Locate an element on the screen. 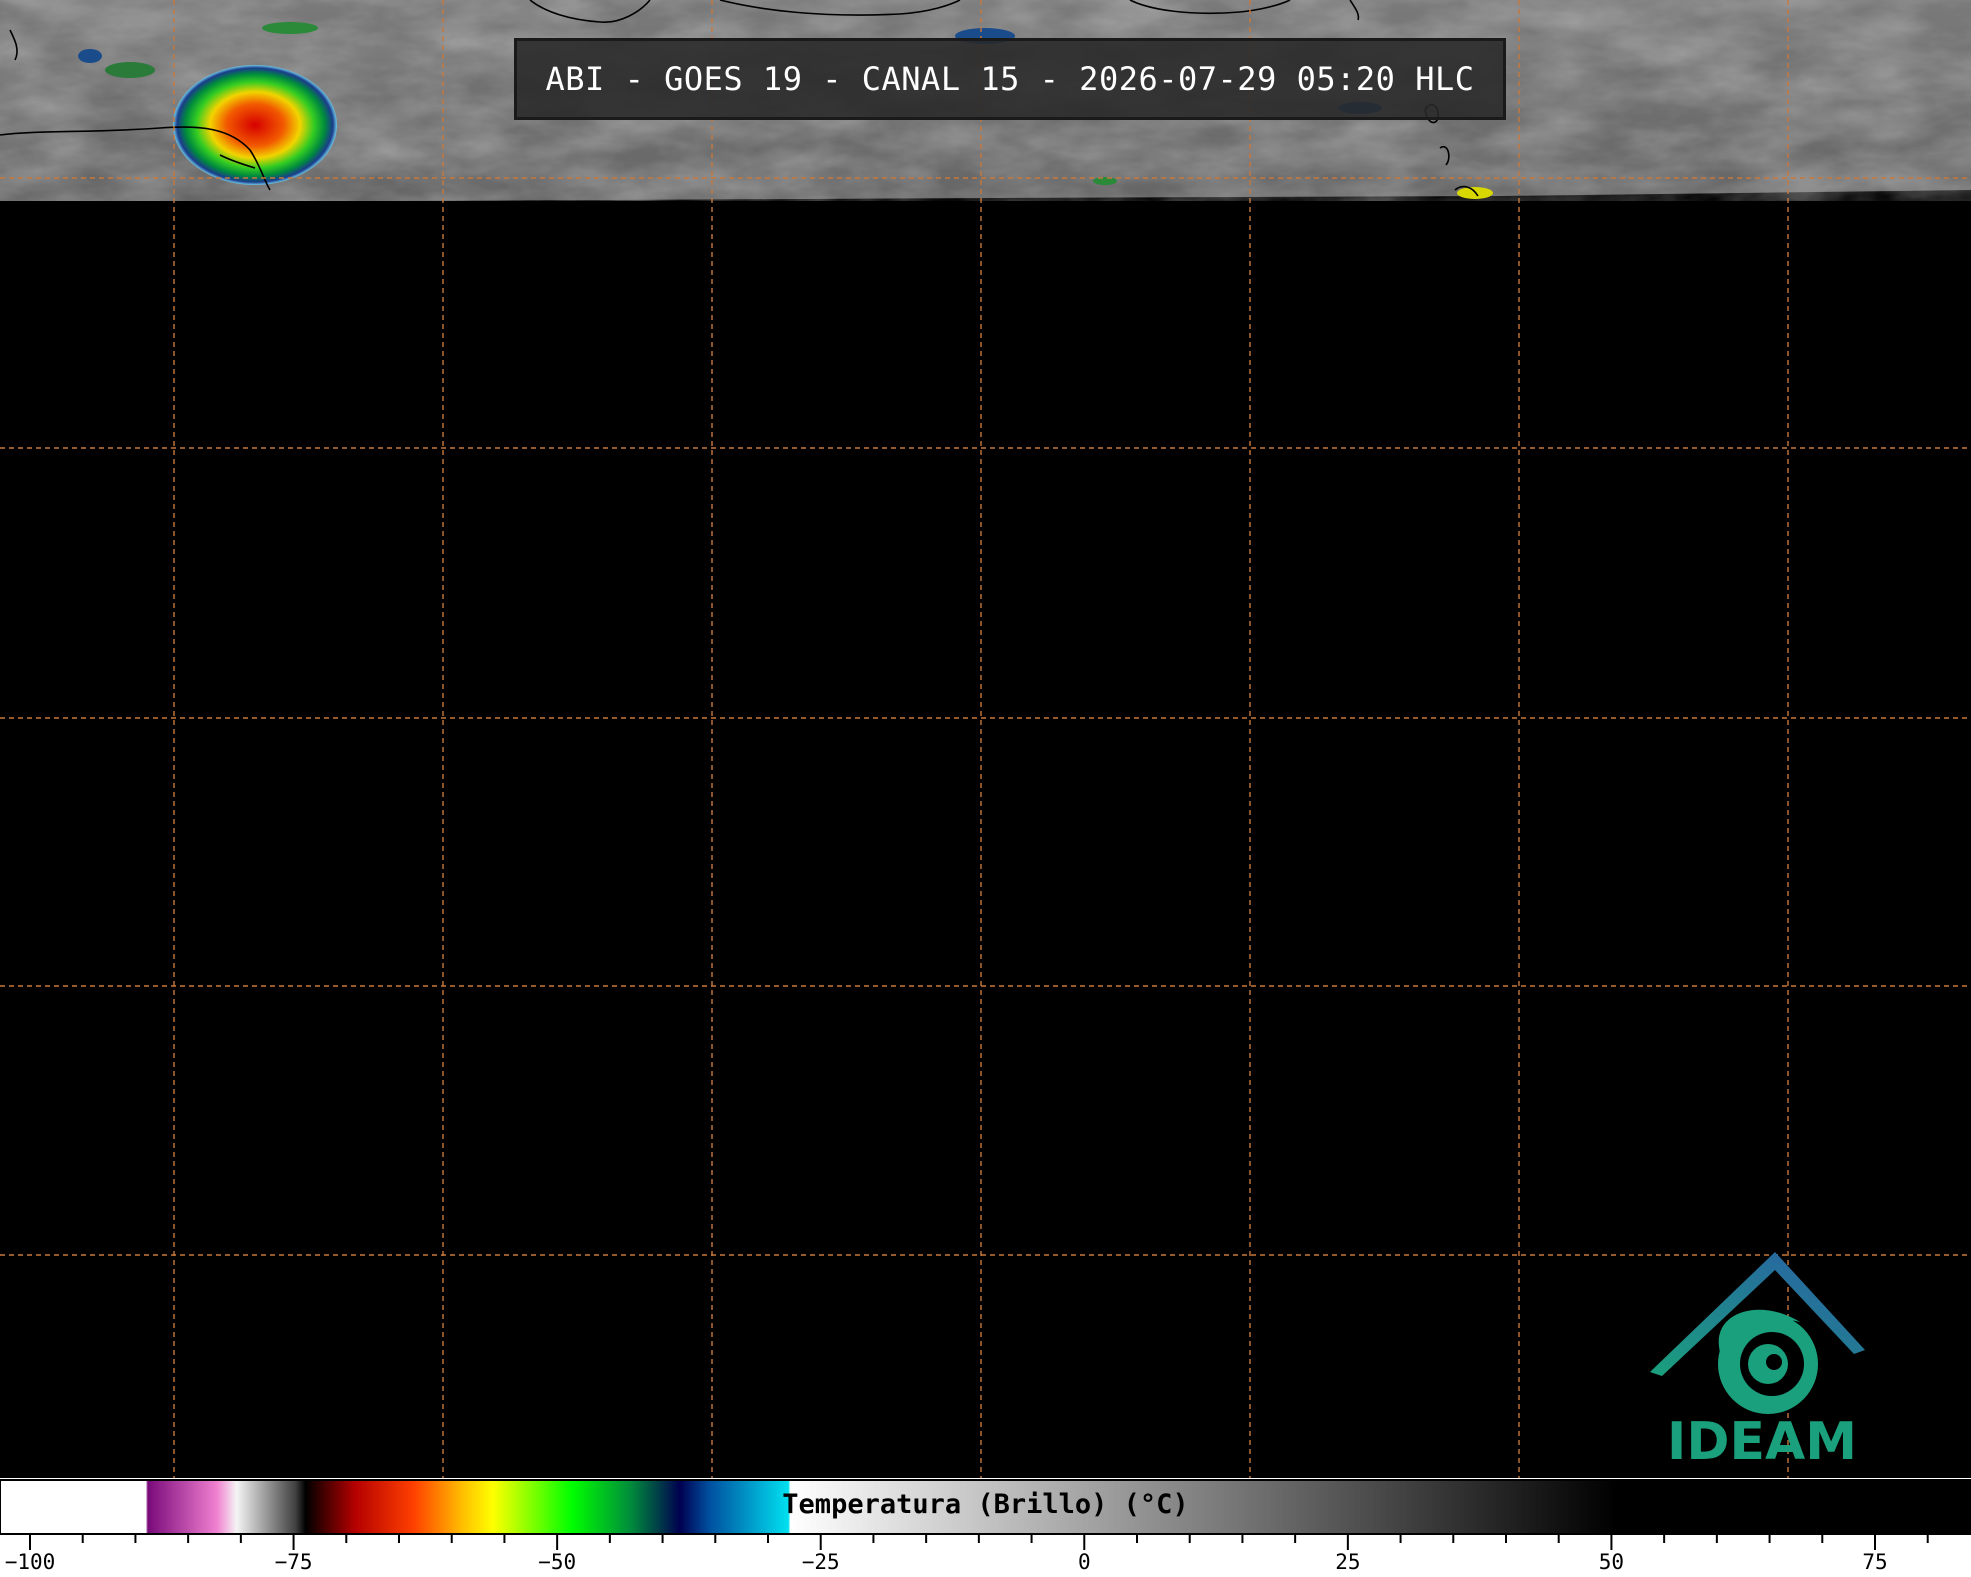  colorbar-label: Temperatura (Brillo) (°C) is located at coordinates (985, 1504).